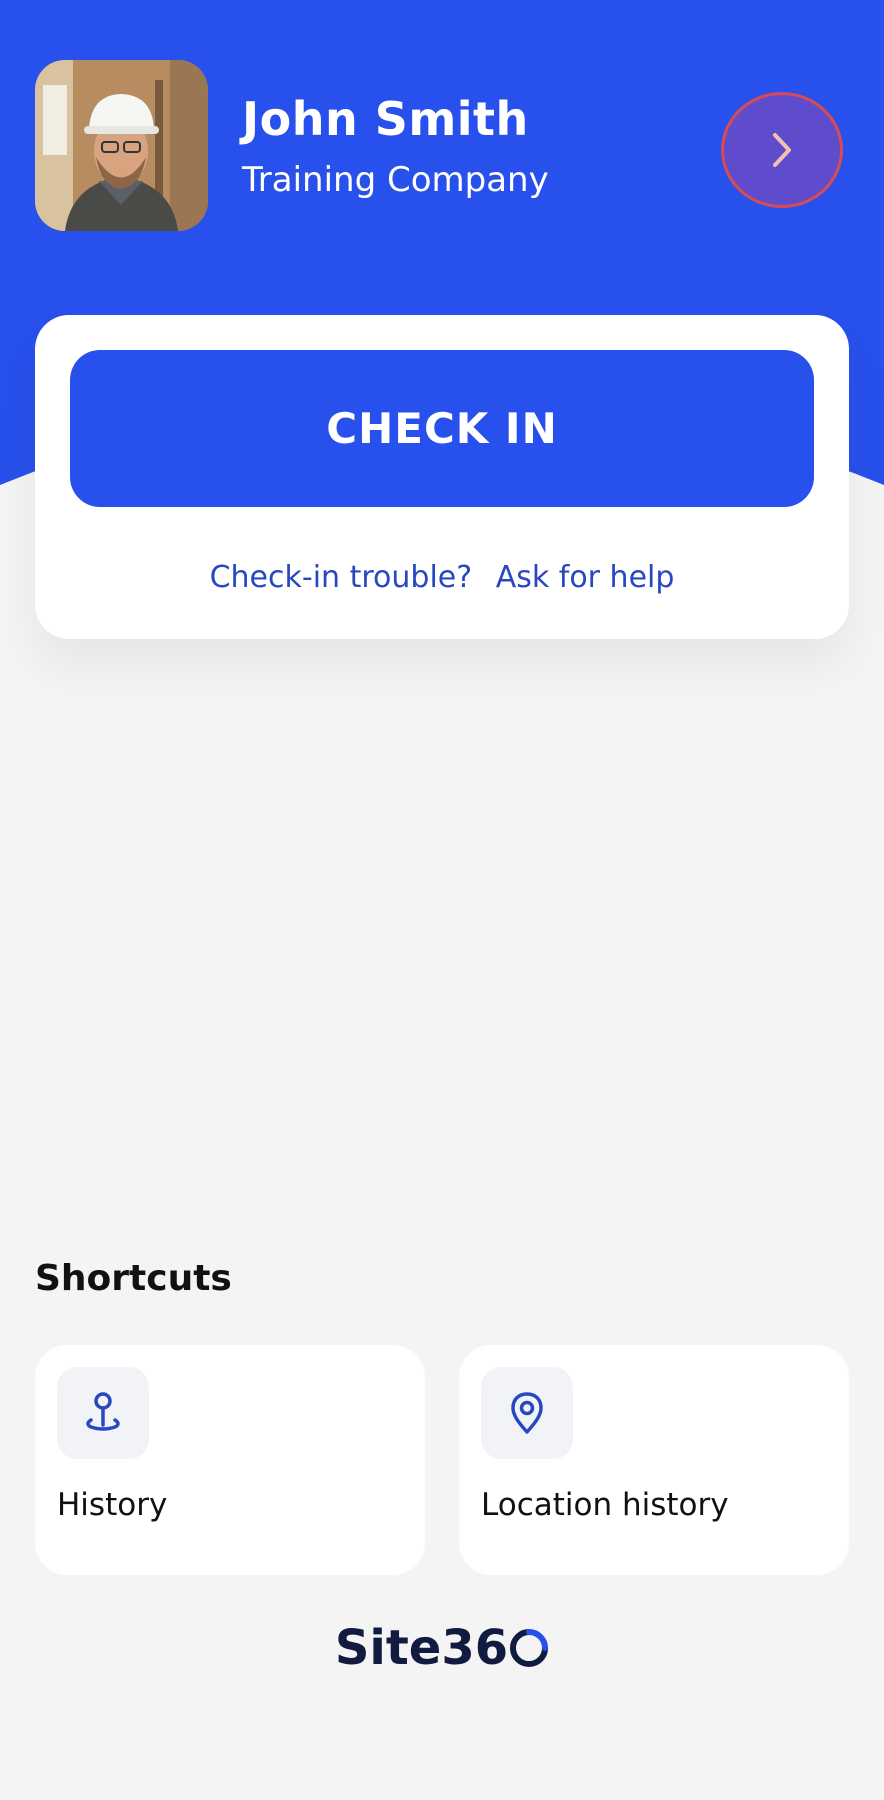  Describe the element at coordinates (654, 1460) in the screenshot. I see `shortcut-location-history: Location history` at that location.